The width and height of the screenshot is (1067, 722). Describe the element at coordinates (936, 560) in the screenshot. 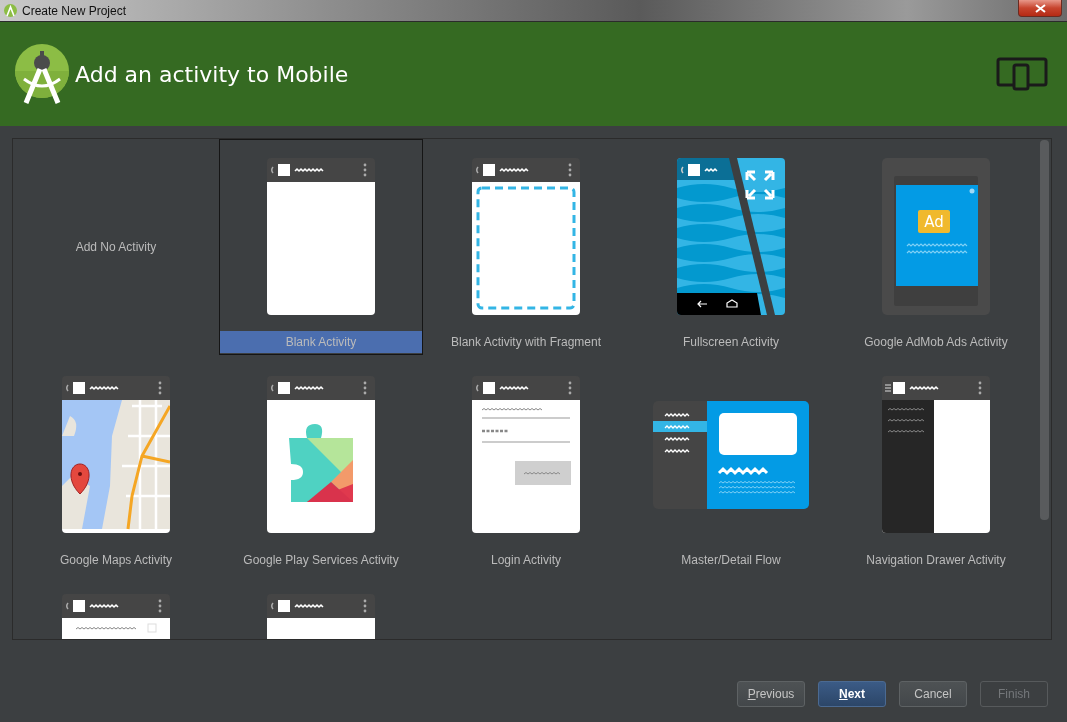

I see `template-label: Navigation Drawer Activity` at that location.